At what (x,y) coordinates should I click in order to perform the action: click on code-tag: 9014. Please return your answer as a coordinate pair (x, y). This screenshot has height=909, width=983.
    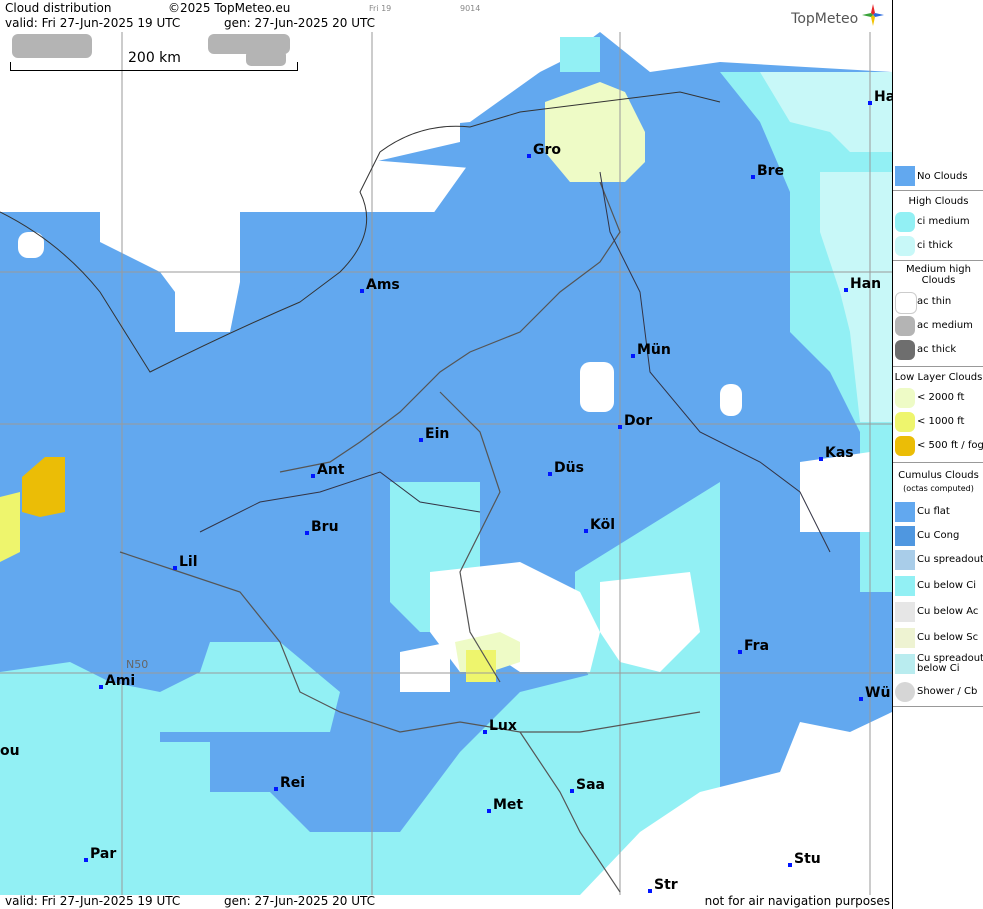
    Looking at the image, I should click on (470, 8).